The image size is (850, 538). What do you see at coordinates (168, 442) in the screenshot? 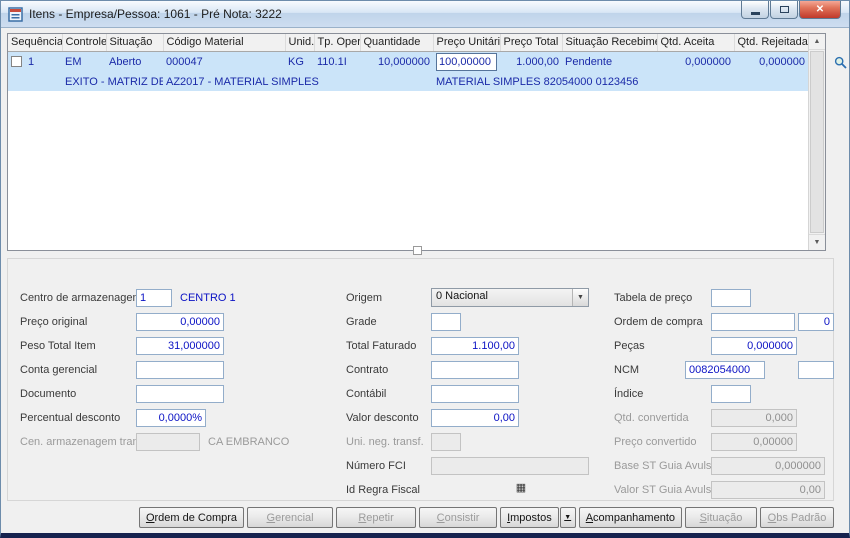
I see `cen-armazenagem-transf-input` at bounding box center [168, 442].